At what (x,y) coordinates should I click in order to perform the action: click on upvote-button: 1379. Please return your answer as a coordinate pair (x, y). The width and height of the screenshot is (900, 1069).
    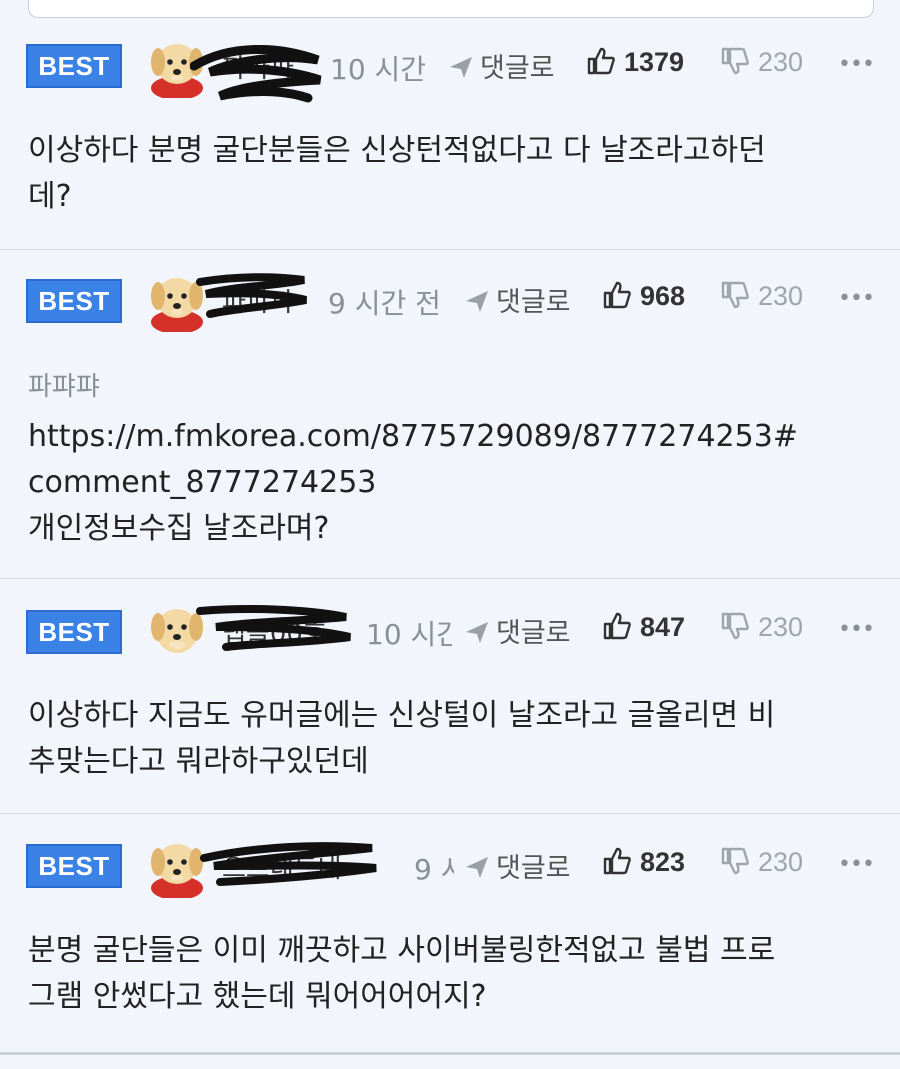
    Looking at the image, I should click on (635, 62).